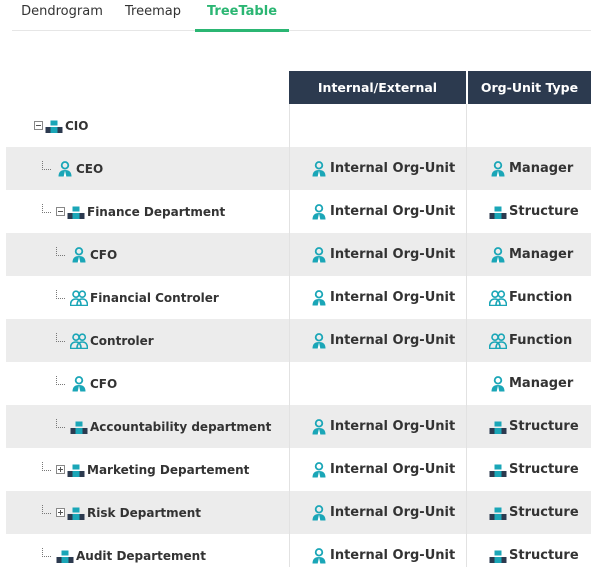 The width and height of the screenshot is (591, 567). I want to click on node-label: Finance Department, so click(156, 212).